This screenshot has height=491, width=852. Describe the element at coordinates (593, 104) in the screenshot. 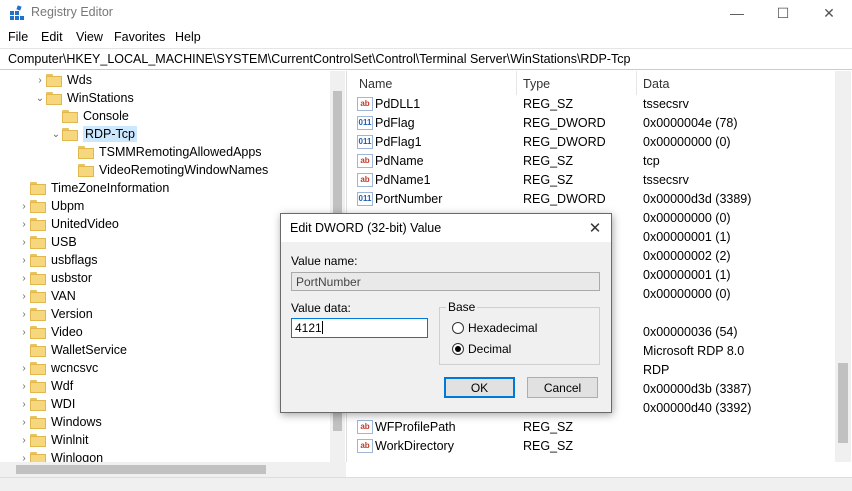

I see `value-row: ab PdDLL1 REG_SZ tssecsrv` at that location.